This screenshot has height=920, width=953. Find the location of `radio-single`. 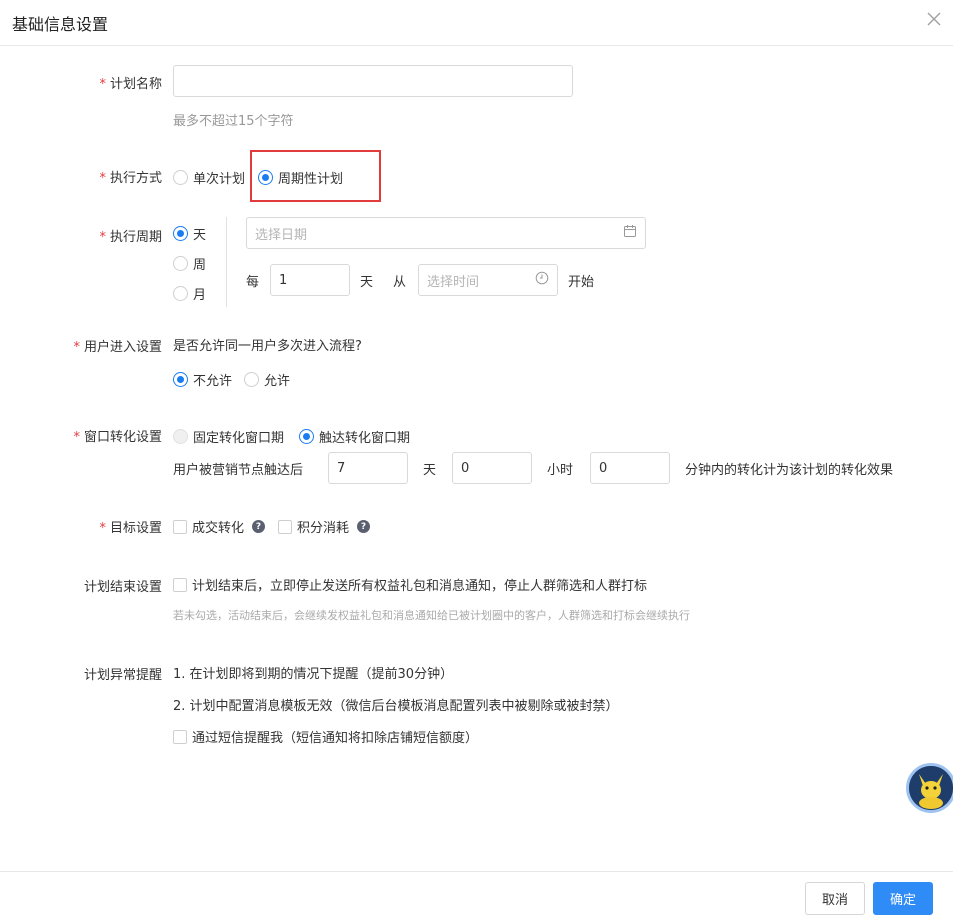

radio-single is located at coordinates (180, 177).